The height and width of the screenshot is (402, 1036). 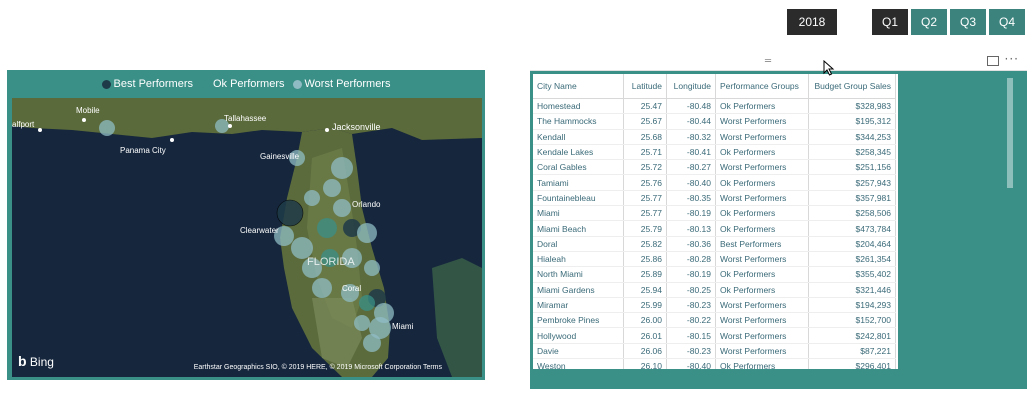 What do you see at coordinates (41, 362) in the screenshot?
I see `bing-label: Bing` at bounding box center [41, 362].